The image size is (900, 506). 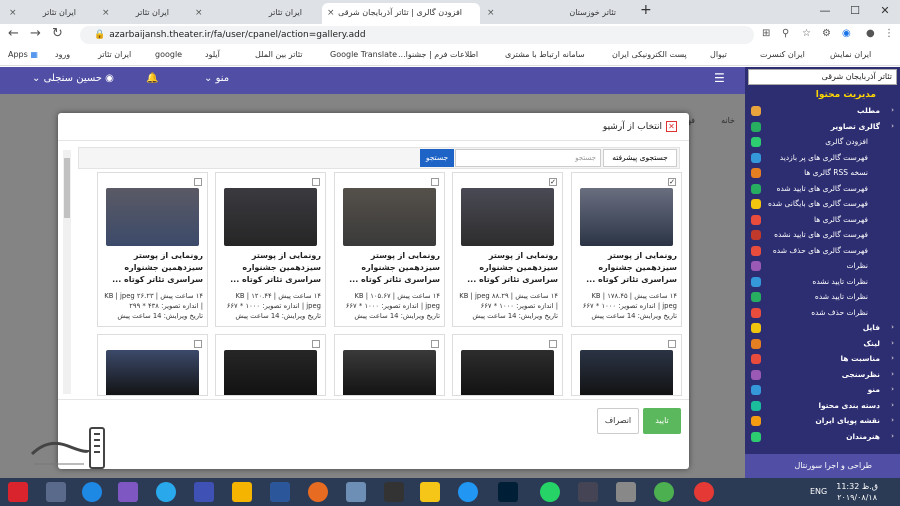 I want to click on bookmark-star-icon: ☆, so click(x=806, y=33).